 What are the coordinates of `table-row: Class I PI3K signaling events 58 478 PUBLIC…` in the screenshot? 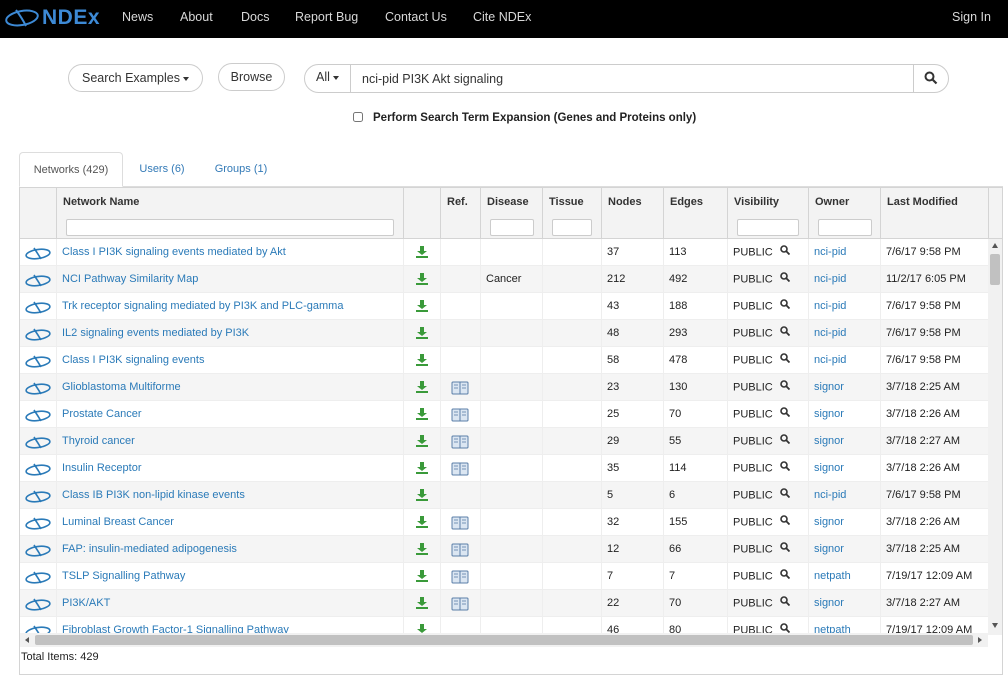 It's located at (504, 360).